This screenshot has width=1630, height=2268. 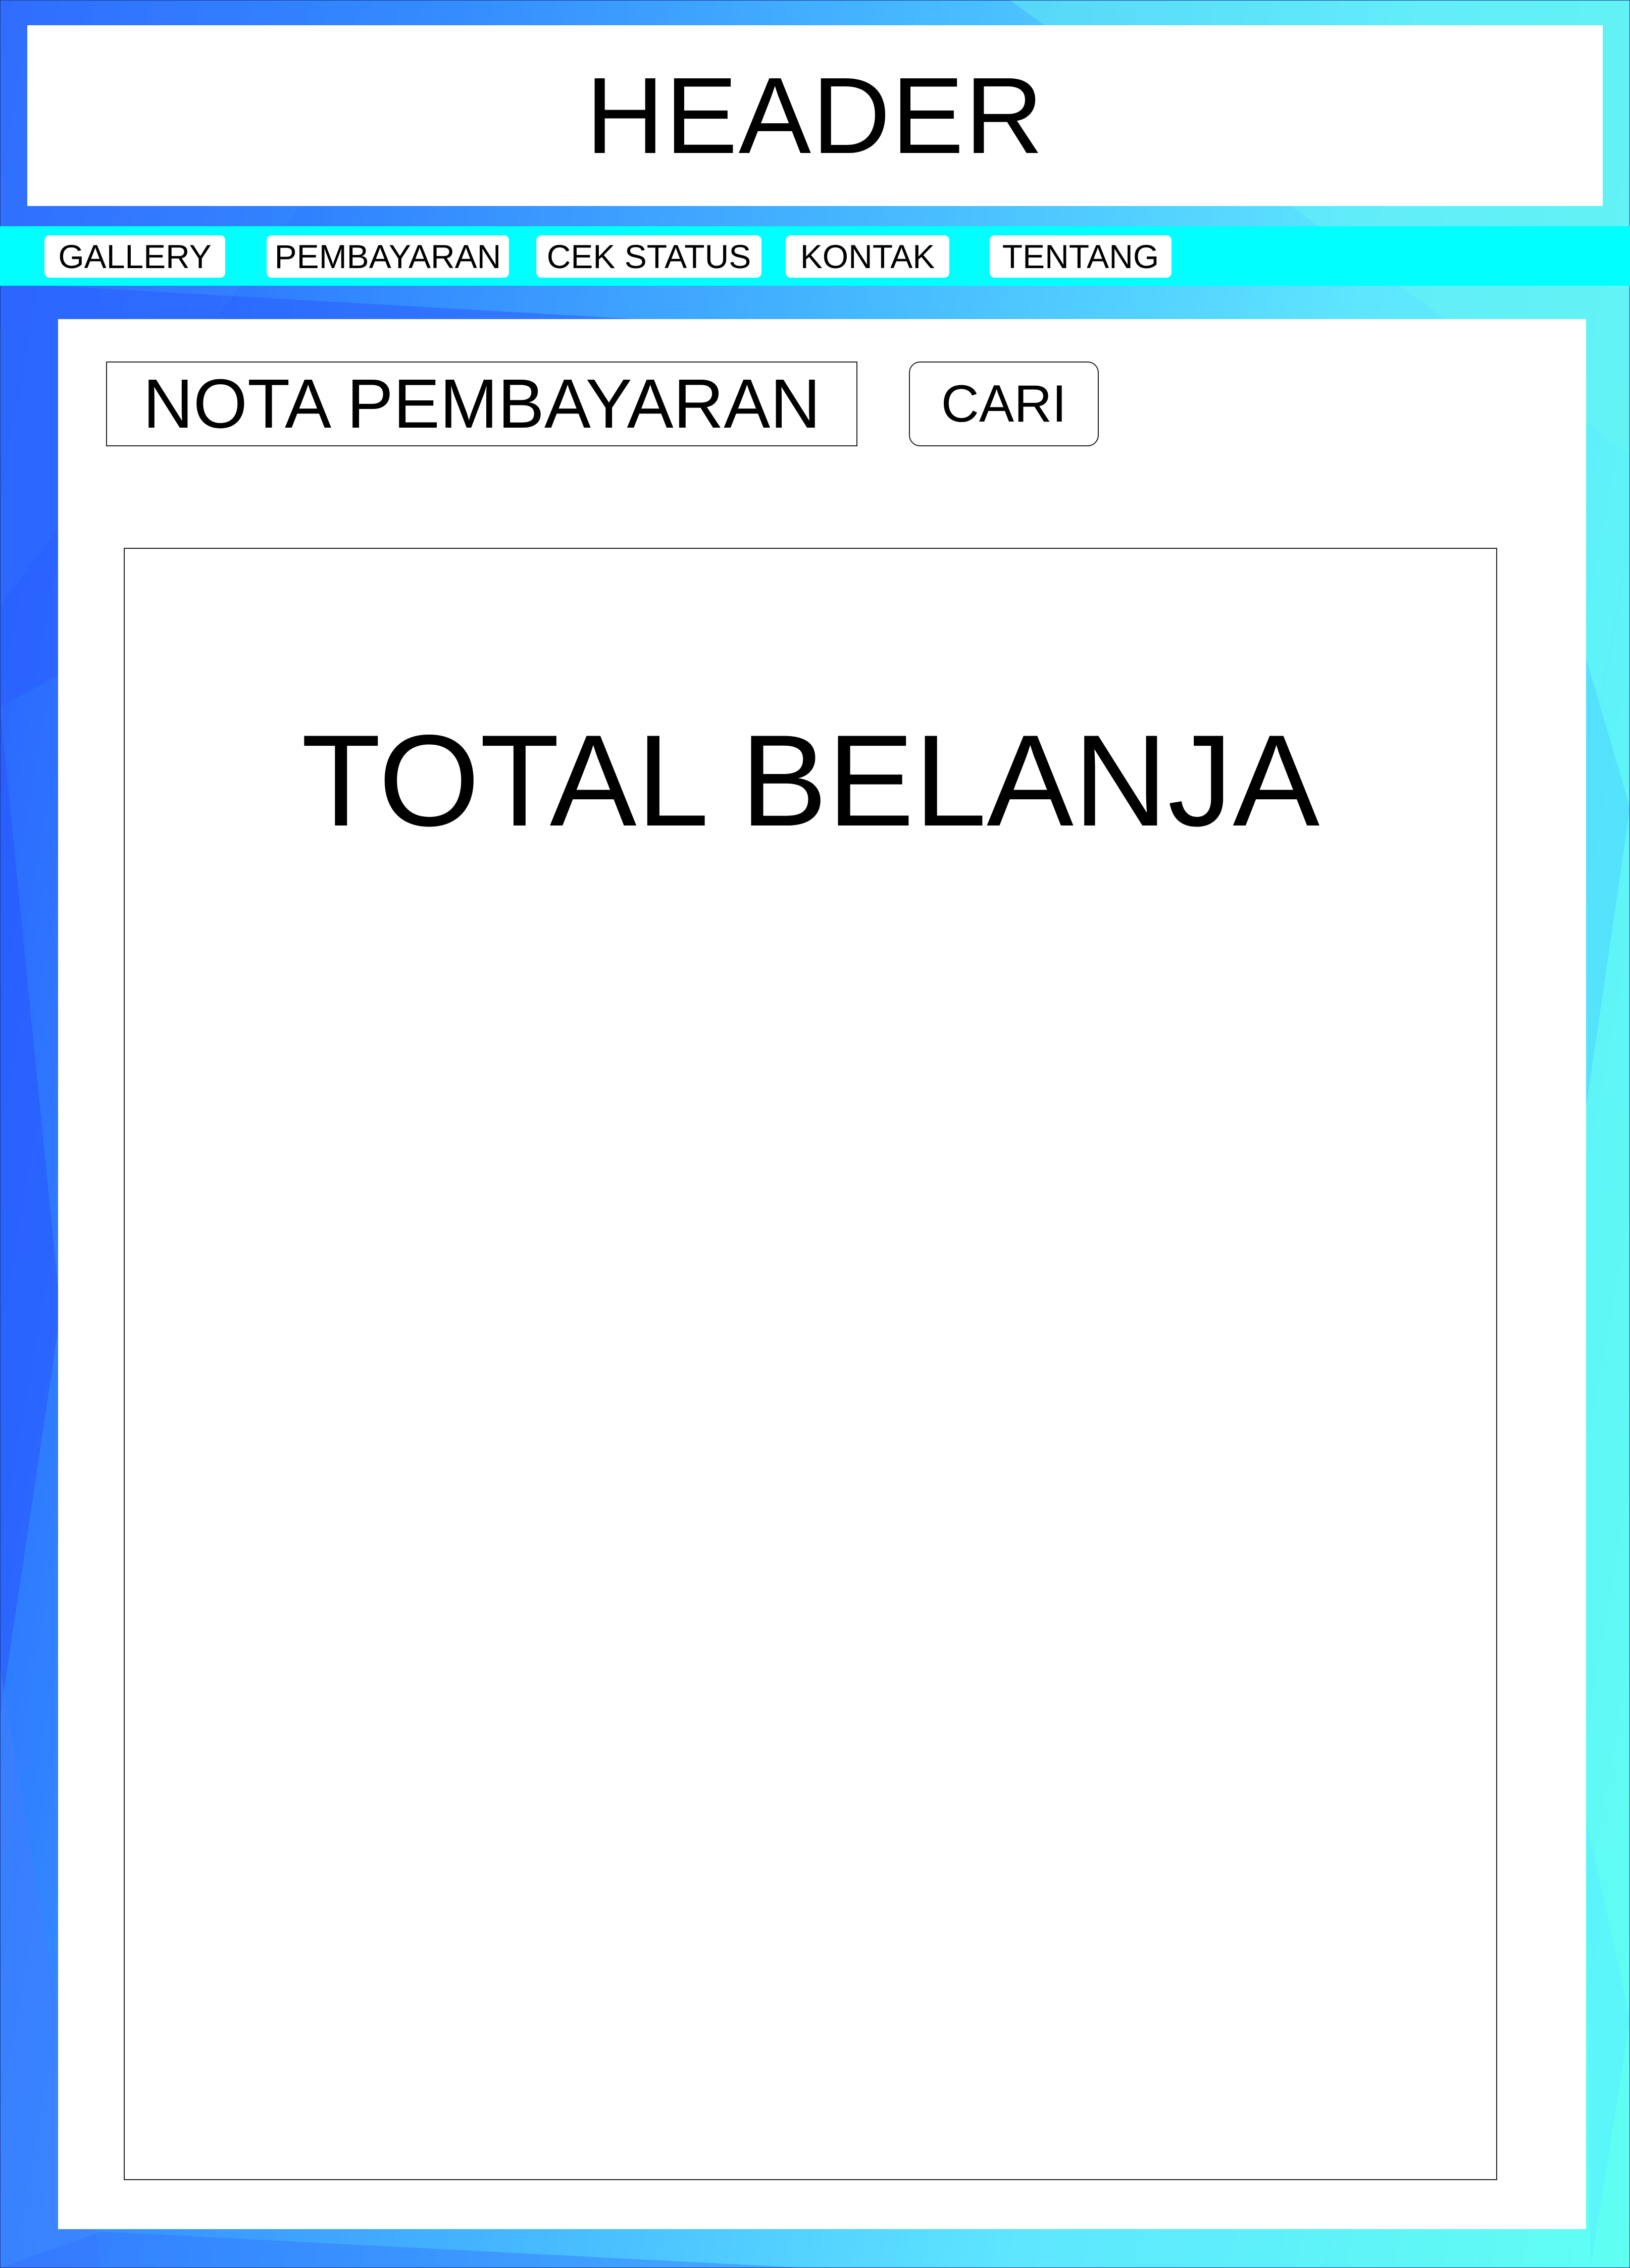 What do you see at coordinates (481, 404) in the screenshot?
I see `nota-search-input: NOTA PEMBAYARAN` at bounding box center [481, 404].